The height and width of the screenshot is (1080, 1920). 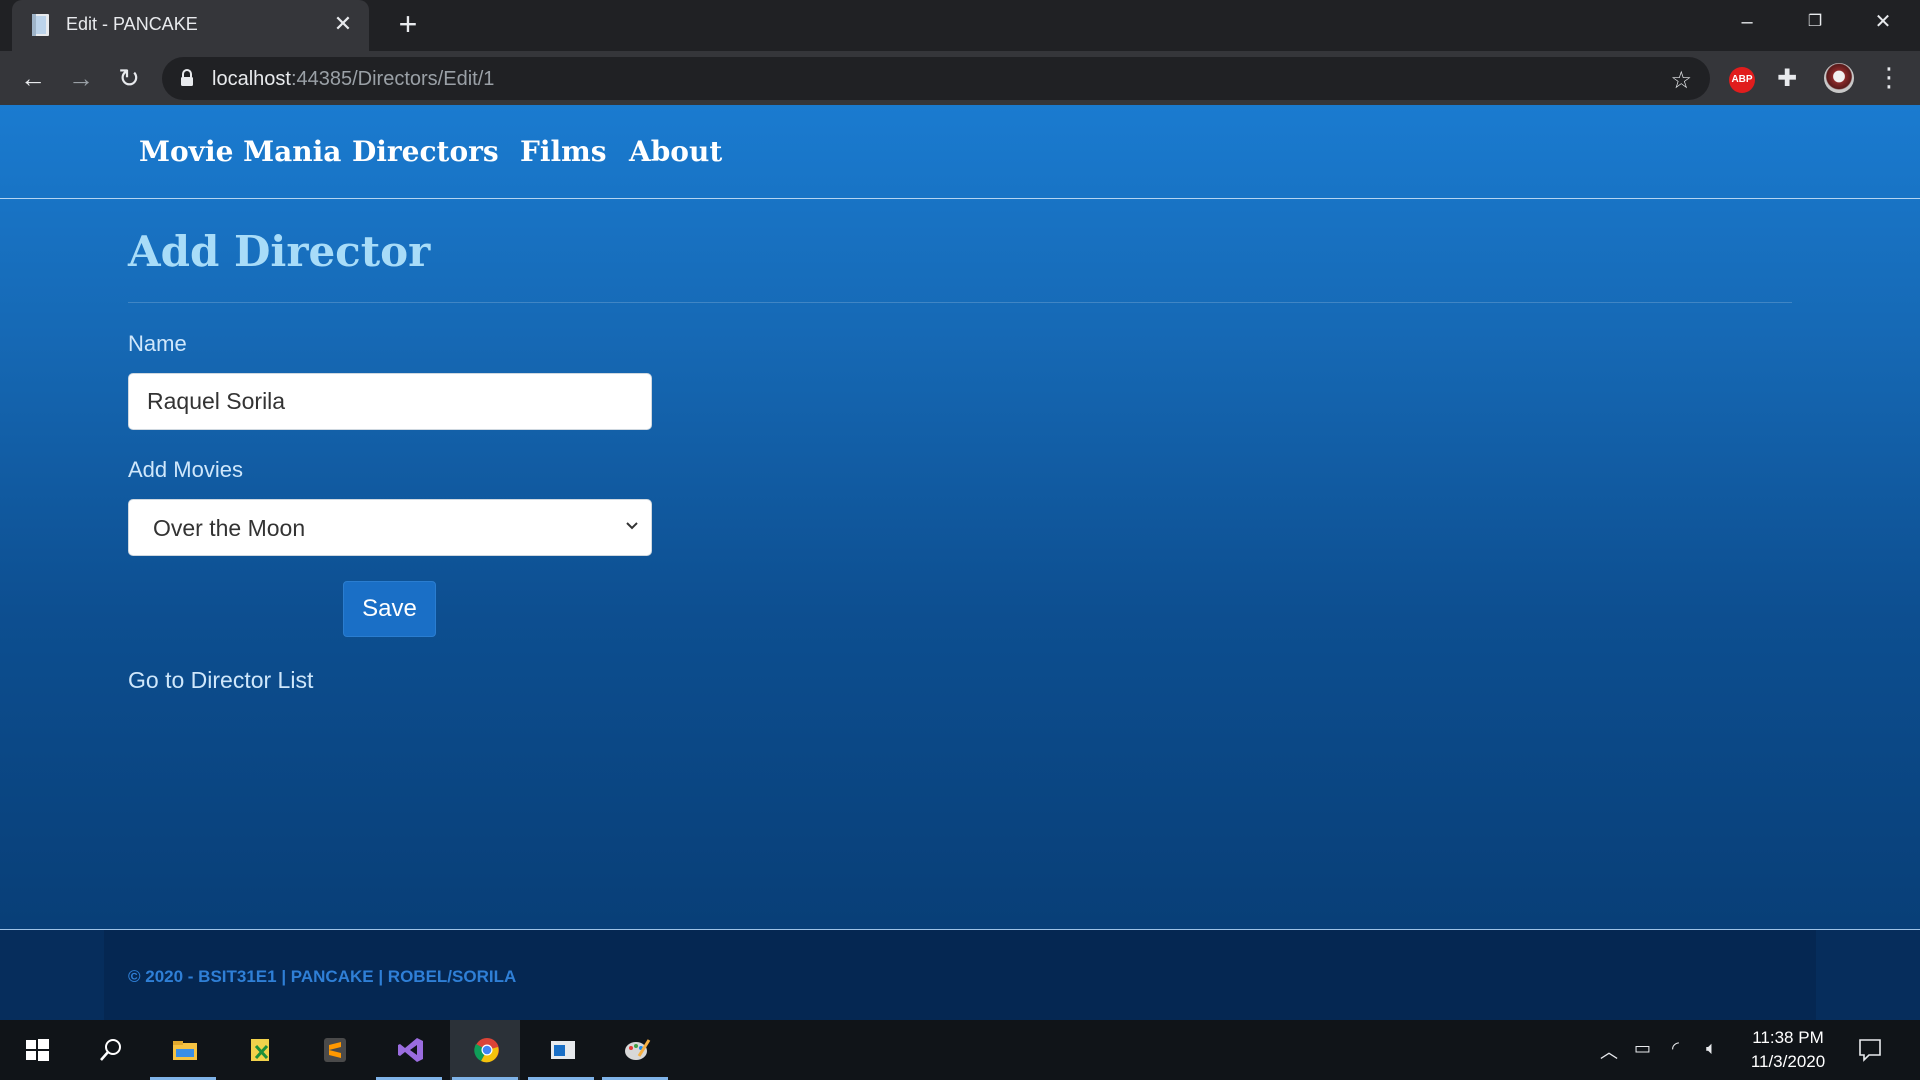 I want to click on window-close-icon: ✕, so click(x=1883, y=22).